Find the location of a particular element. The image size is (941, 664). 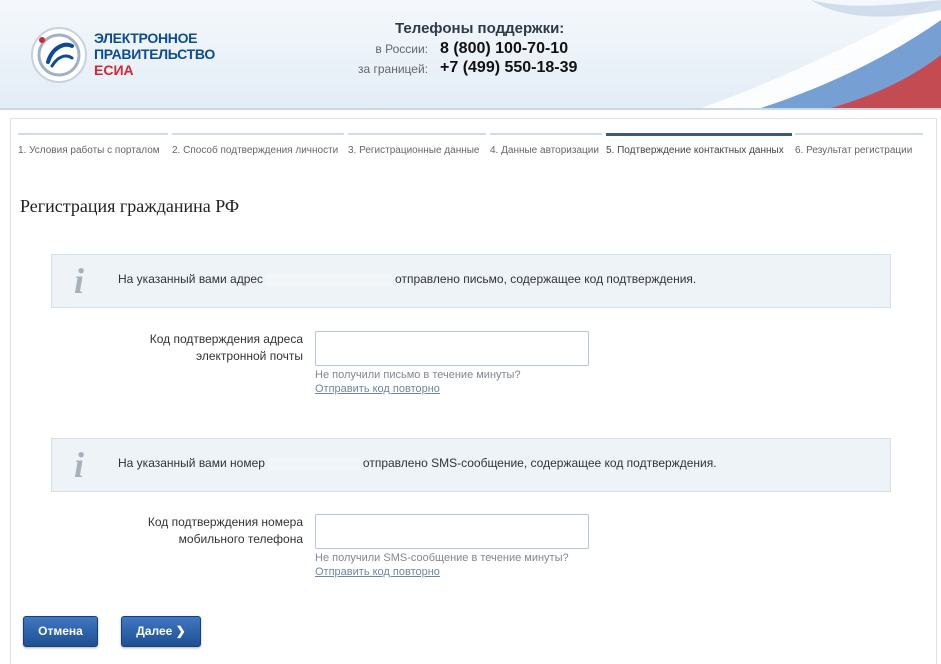

logo-text: ЭЛЕКТРОННОЕ ПРАВИТЕЛЬСТВО ЕСИА is located at coordinates (154, 54).